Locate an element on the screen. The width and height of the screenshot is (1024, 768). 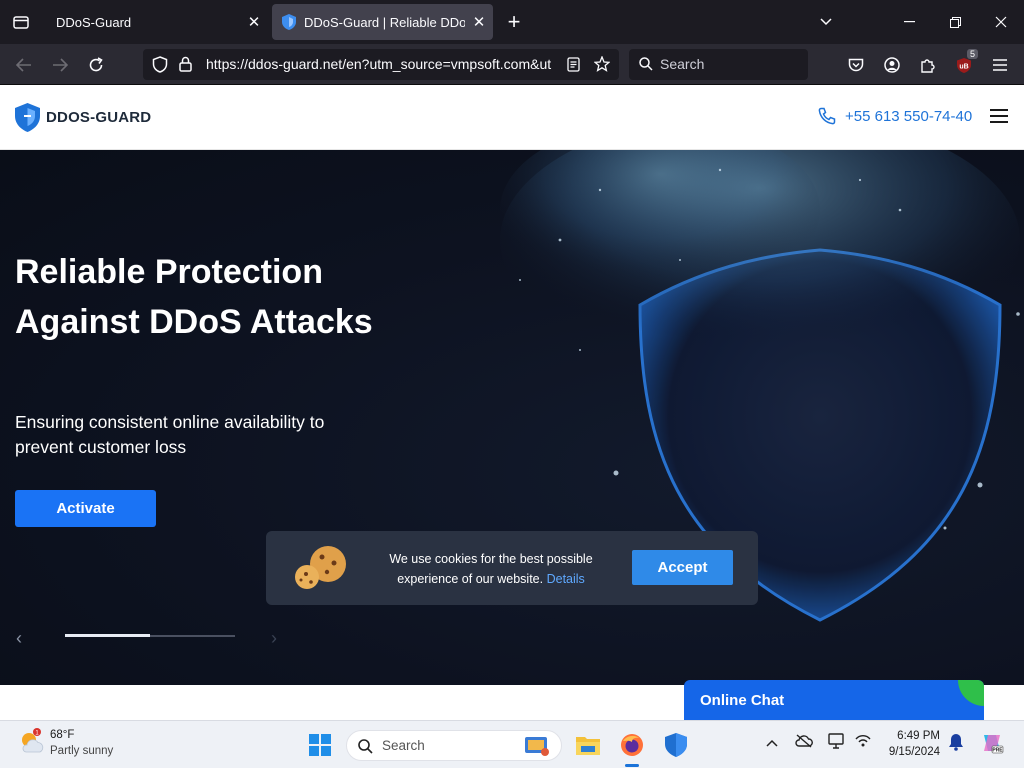
phone-icon is located at coordinates (827, 116).